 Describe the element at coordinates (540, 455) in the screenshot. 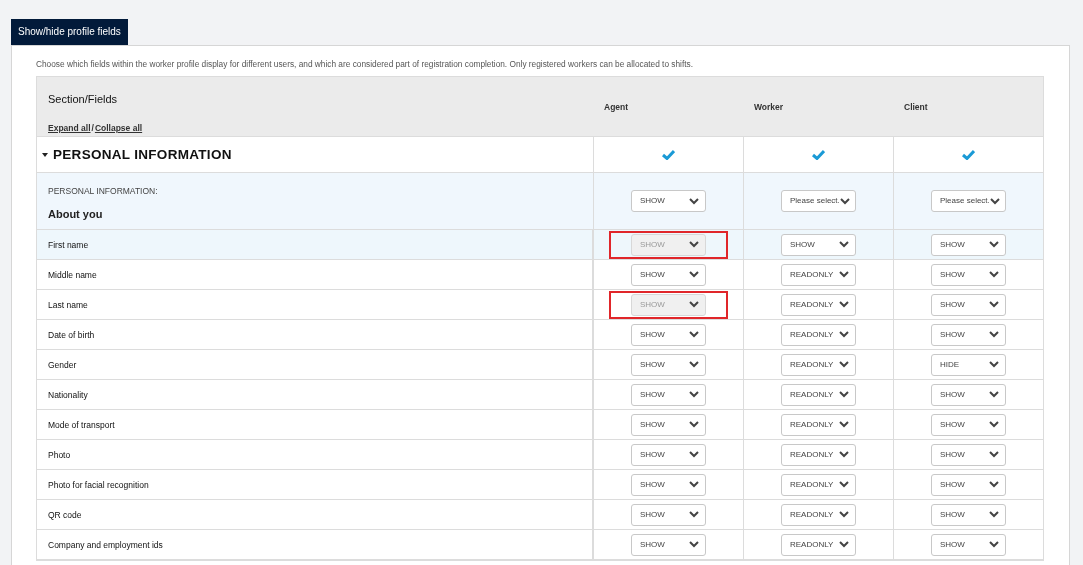

I see `table-row: Photo SHOW READONLY SHOW` at that location.